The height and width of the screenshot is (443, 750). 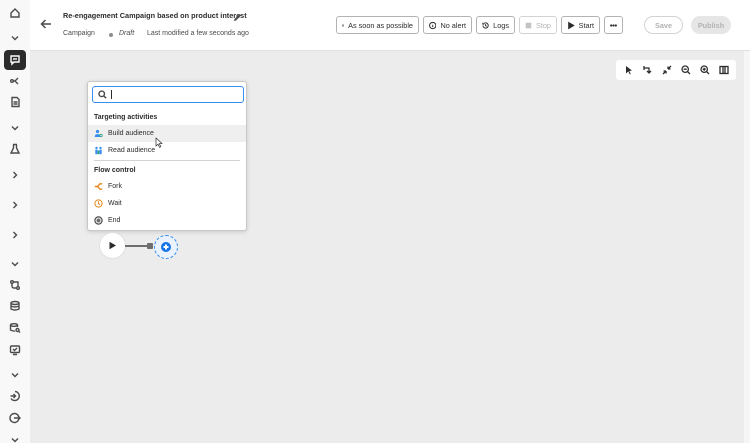 What do you see at coordinates (115, 170) in the screenshot?
I see `section-title-flow-control: Flow control` at bounding box center [115, 170].